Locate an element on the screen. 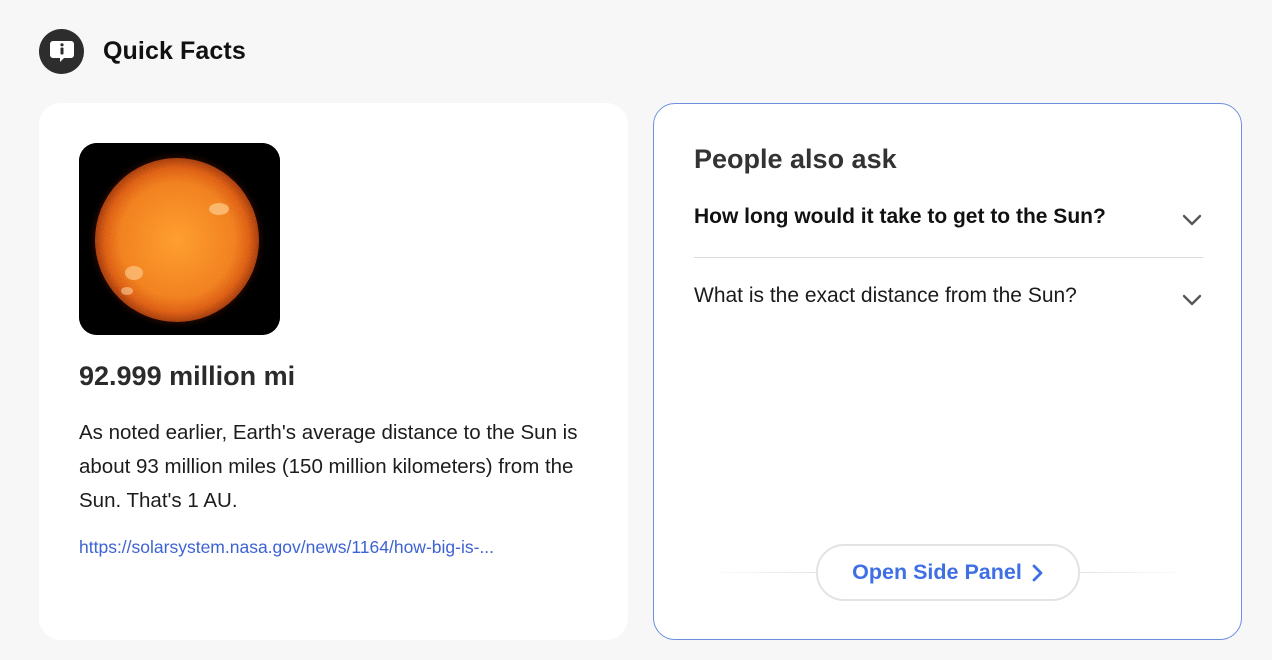 Image resolution: width=1272 pixels, height=660 pixels. sun-image is located at coordinates (179, 239).